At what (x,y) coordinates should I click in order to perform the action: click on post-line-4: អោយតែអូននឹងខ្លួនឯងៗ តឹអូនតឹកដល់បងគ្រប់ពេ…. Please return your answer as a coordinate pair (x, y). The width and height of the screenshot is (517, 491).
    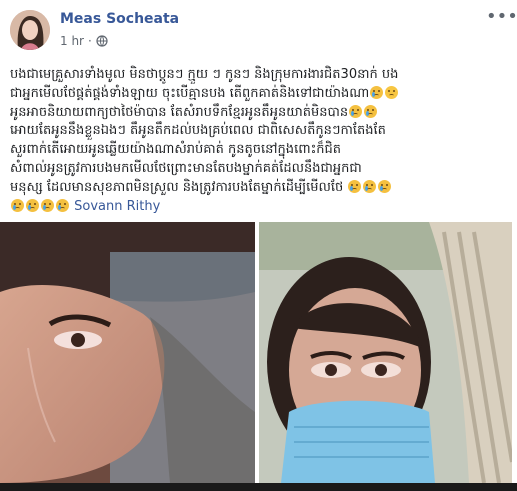
    Looking at the image, I should click on (198, 131).